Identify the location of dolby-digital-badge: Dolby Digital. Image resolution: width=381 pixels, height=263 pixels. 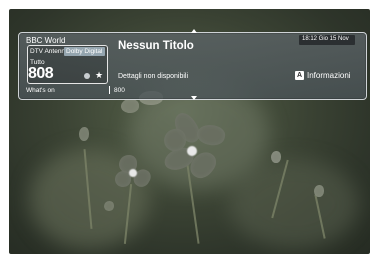
(84, 51).